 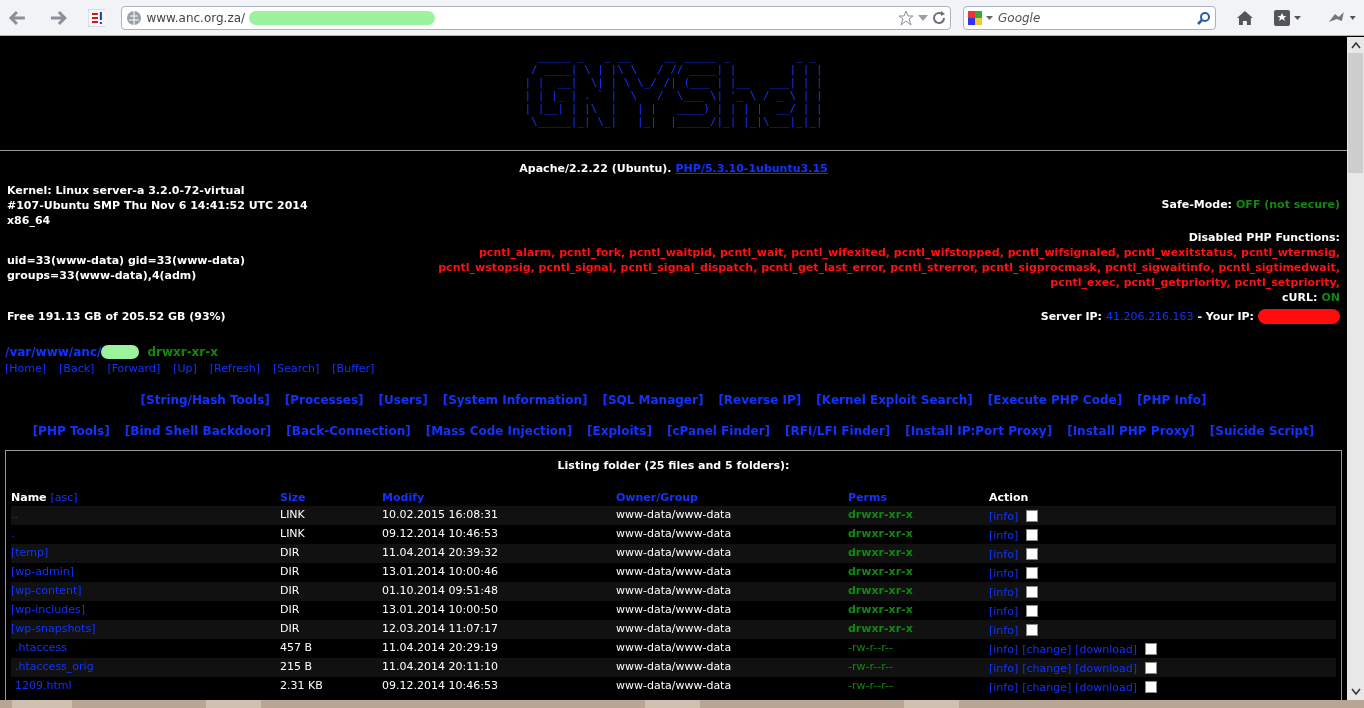 I want to click on tool-link: [Back-Connection], so click(x=348, y=430).